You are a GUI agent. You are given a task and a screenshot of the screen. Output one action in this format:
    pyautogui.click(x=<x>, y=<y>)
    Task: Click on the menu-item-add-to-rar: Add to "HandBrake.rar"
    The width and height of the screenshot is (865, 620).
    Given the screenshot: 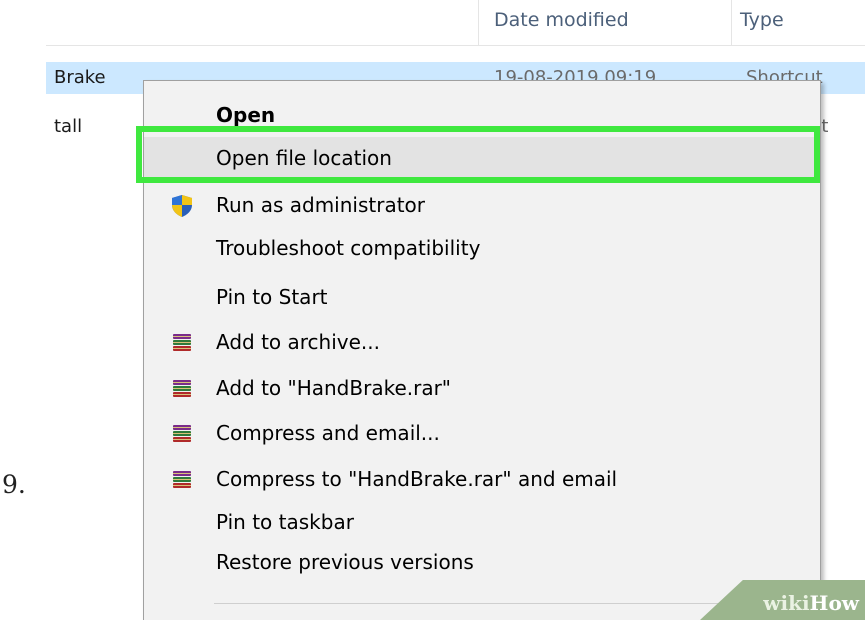 What is the action you would take?
    pyautogui.click(x=482, y=389)
    